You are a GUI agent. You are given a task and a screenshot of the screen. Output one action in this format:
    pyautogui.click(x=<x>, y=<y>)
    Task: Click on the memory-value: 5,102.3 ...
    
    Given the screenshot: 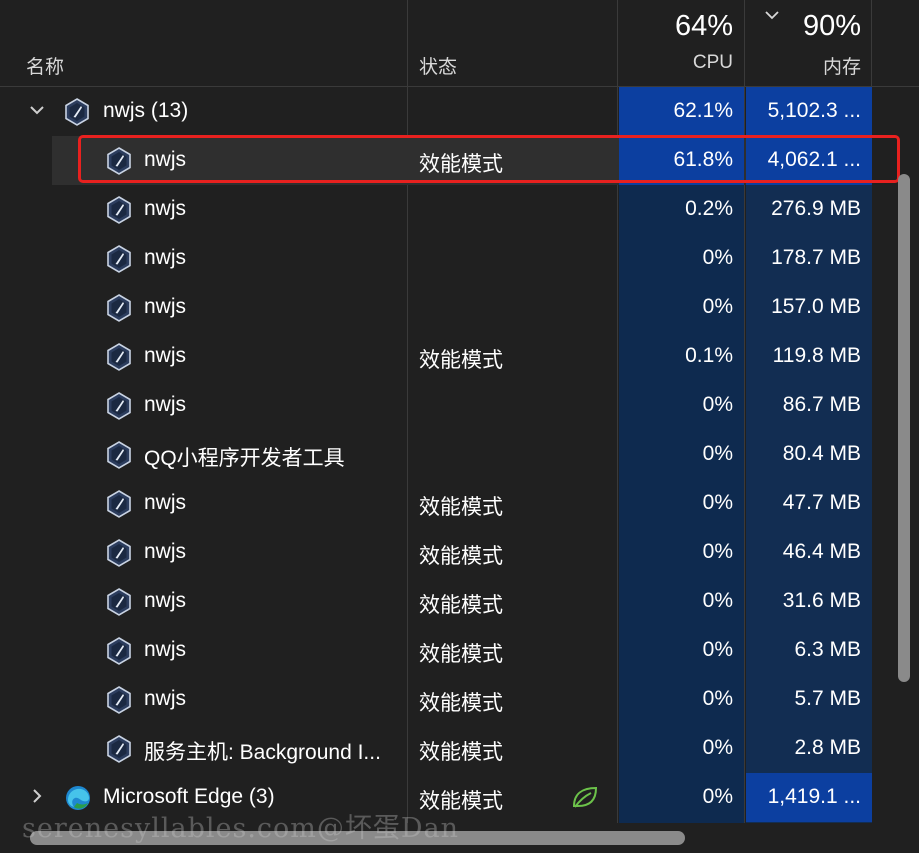 What is the action you would take?
    pyautogui.click(x=814, y=110)
    